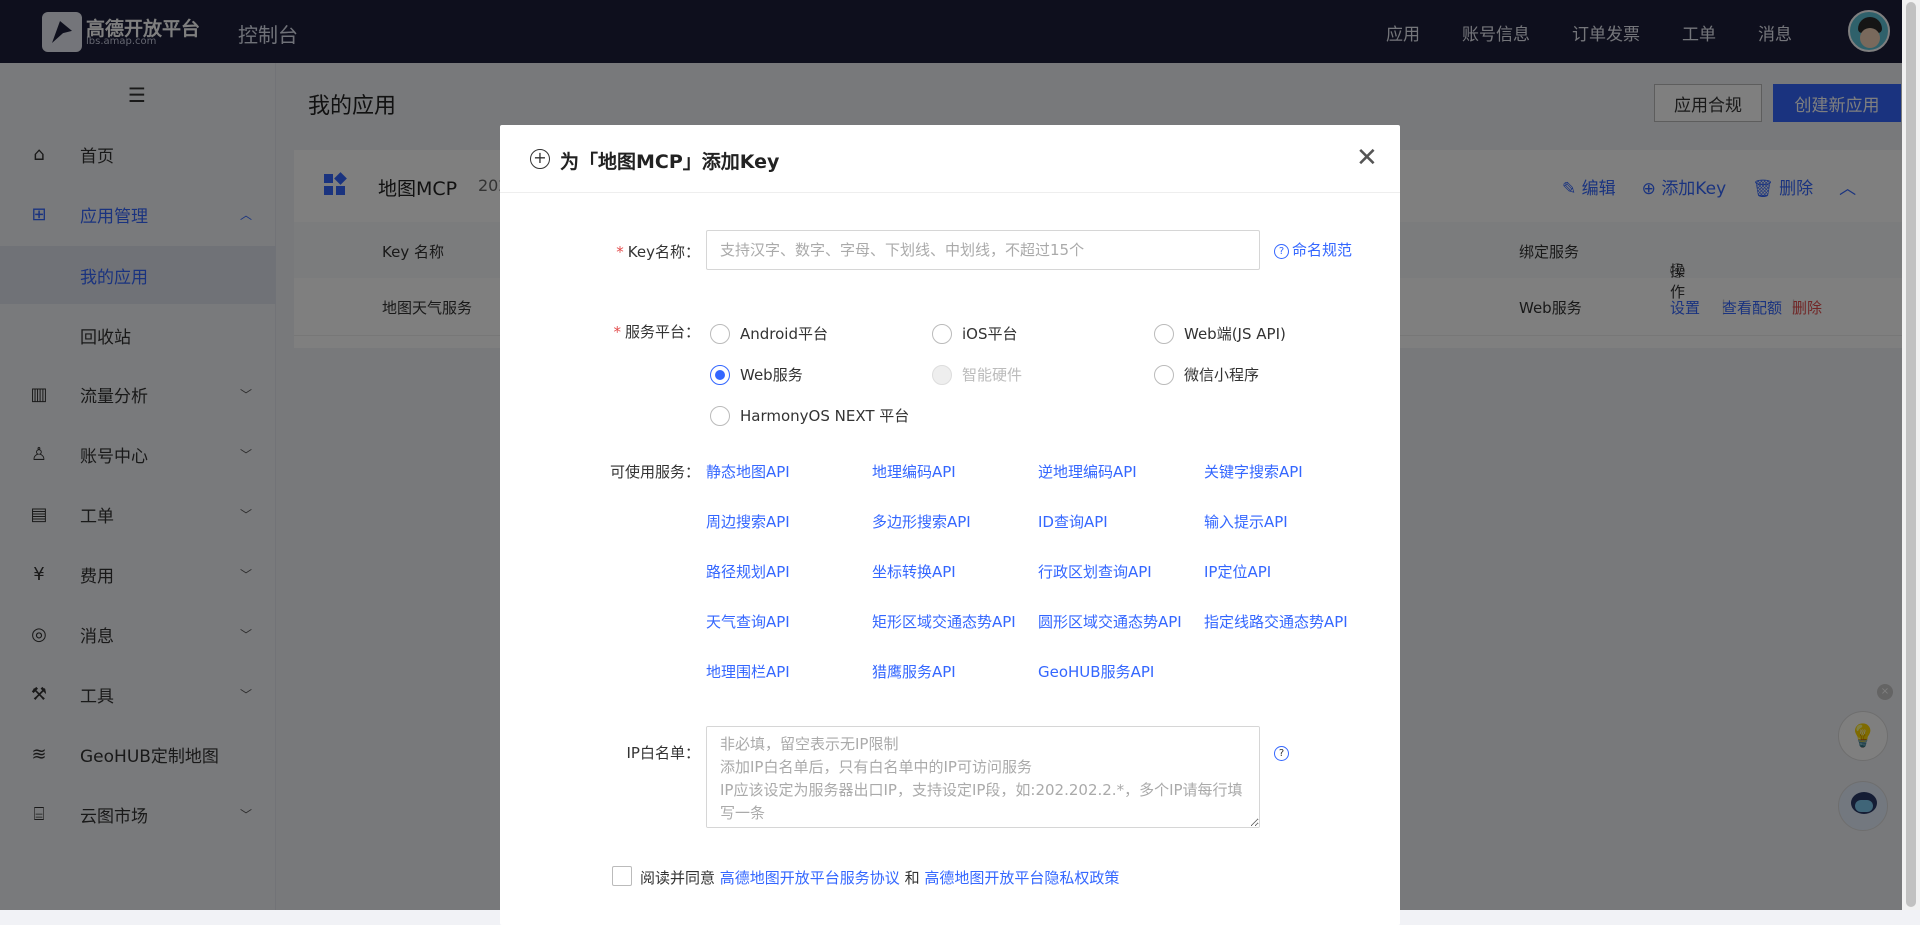  What do you see at coordinates (1367, 158) in the screenshot?
I see `close-icon: ✕` at bounding box center [1367, 158].